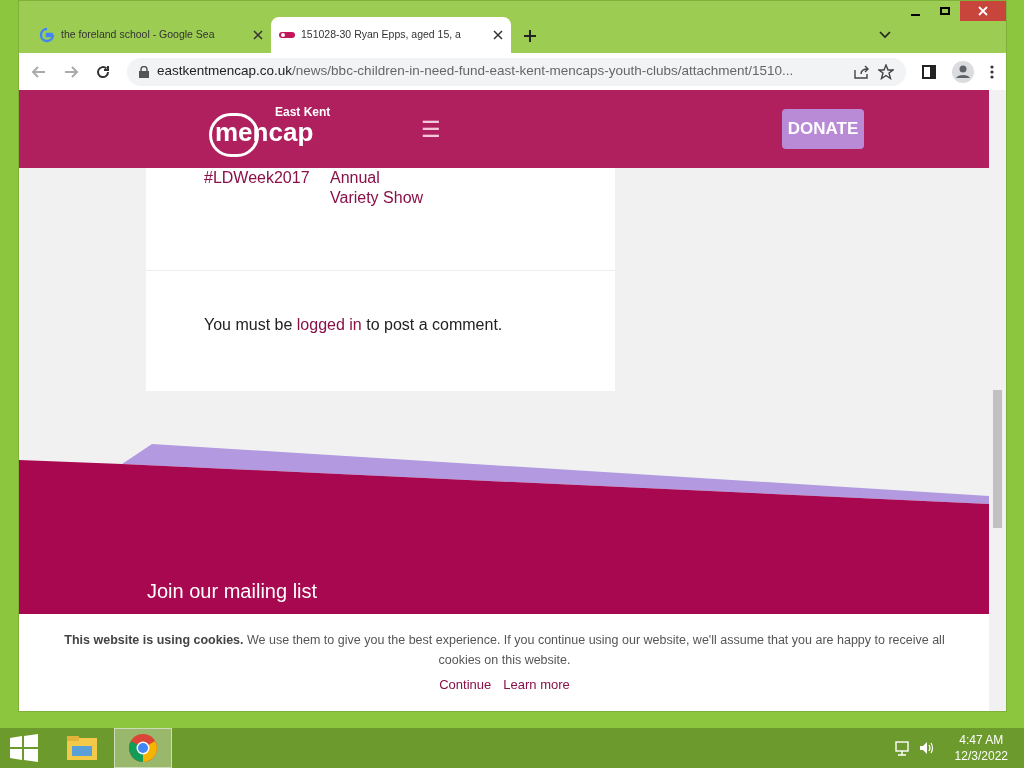 This screenshot has width=1024, height=768. I want to click on browser-tab: 151028-30 Ryan Epps, aged 15, a, so click(391, 35).